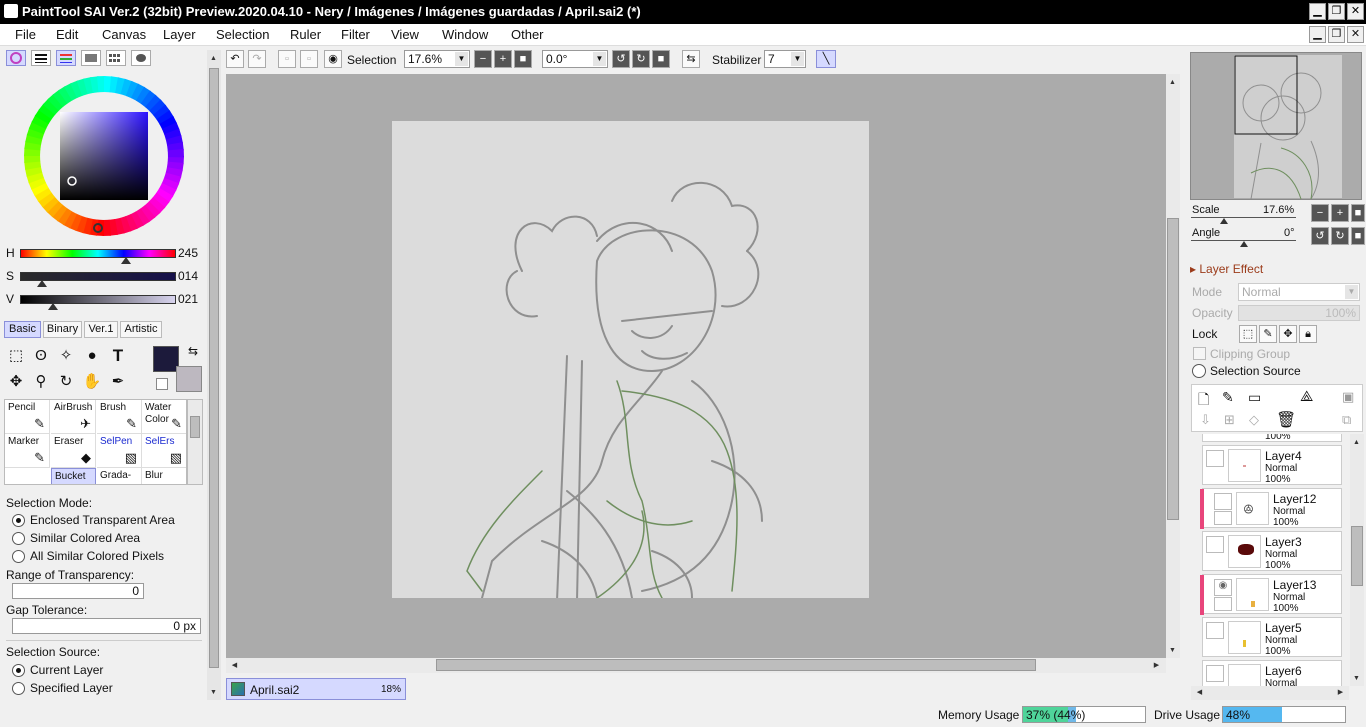 This screenshot has width=1366, height=727. I want to click on layer-effect-header: ▸ Layer Effect, so click(1226, 269).